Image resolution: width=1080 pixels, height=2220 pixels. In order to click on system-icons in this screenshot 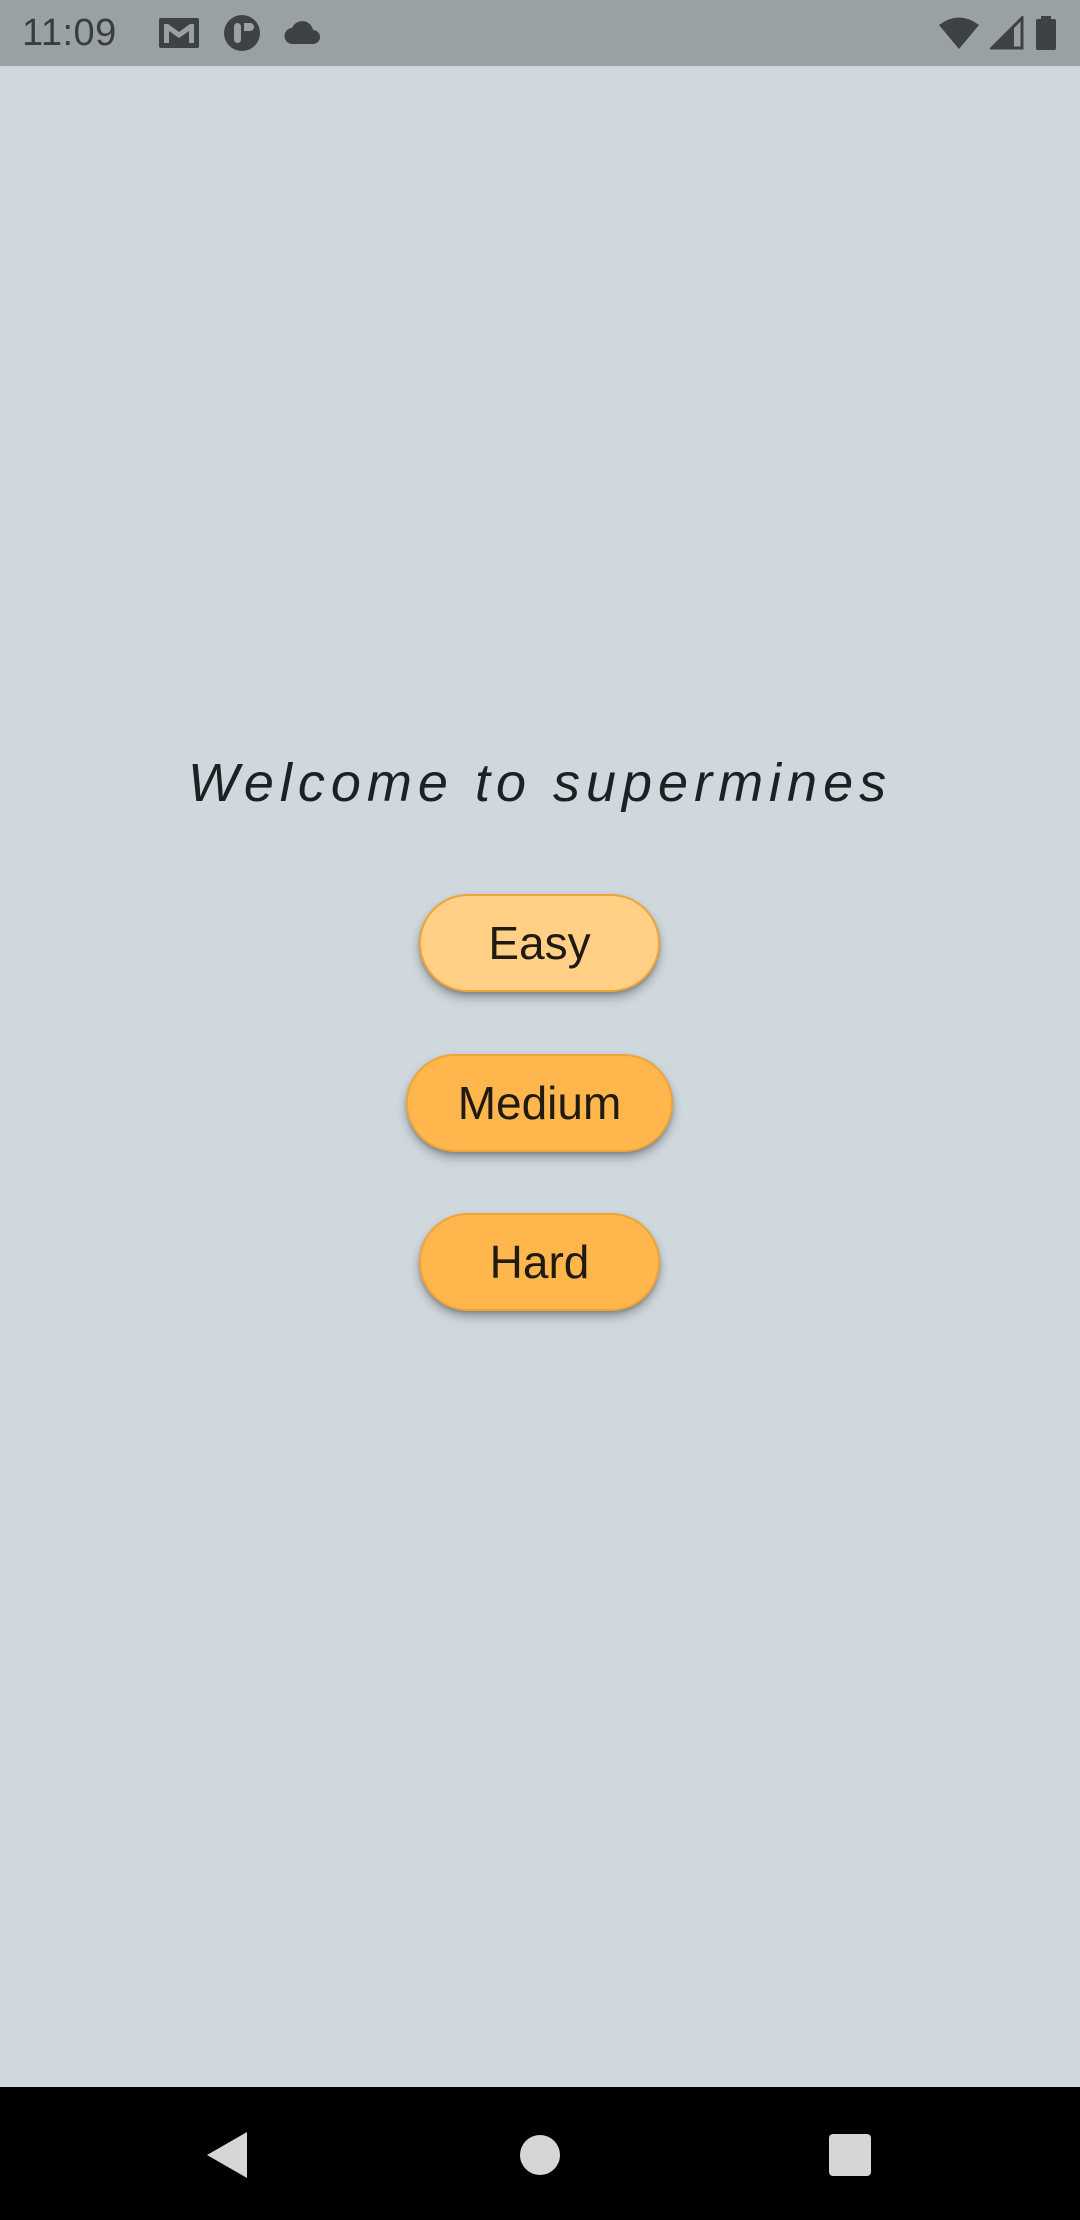, I will do `click(998, 33)`.